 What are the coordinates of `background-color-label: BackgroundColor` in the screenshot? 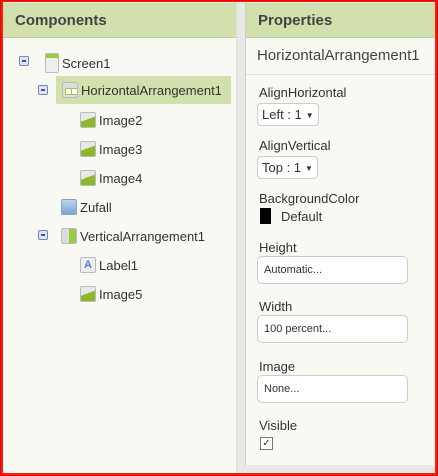 It's located at (309, 198).